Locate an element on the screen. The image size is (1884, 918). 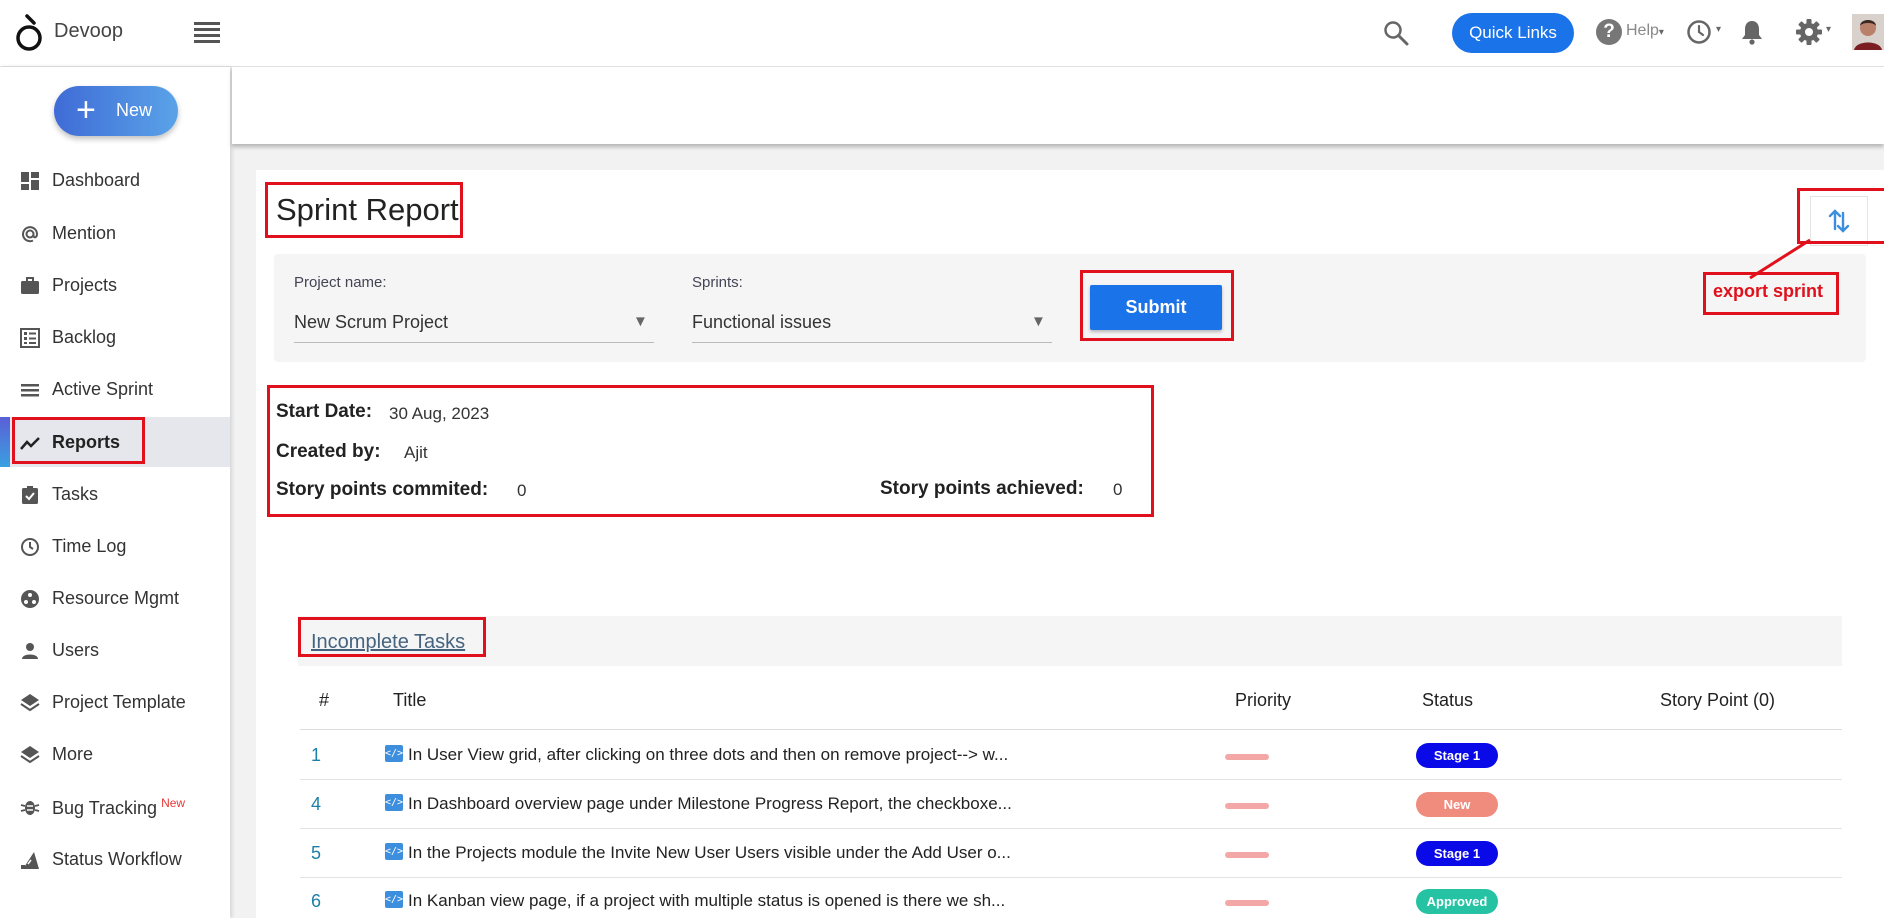
briefcase-icon is located at coordinates (30, 285).